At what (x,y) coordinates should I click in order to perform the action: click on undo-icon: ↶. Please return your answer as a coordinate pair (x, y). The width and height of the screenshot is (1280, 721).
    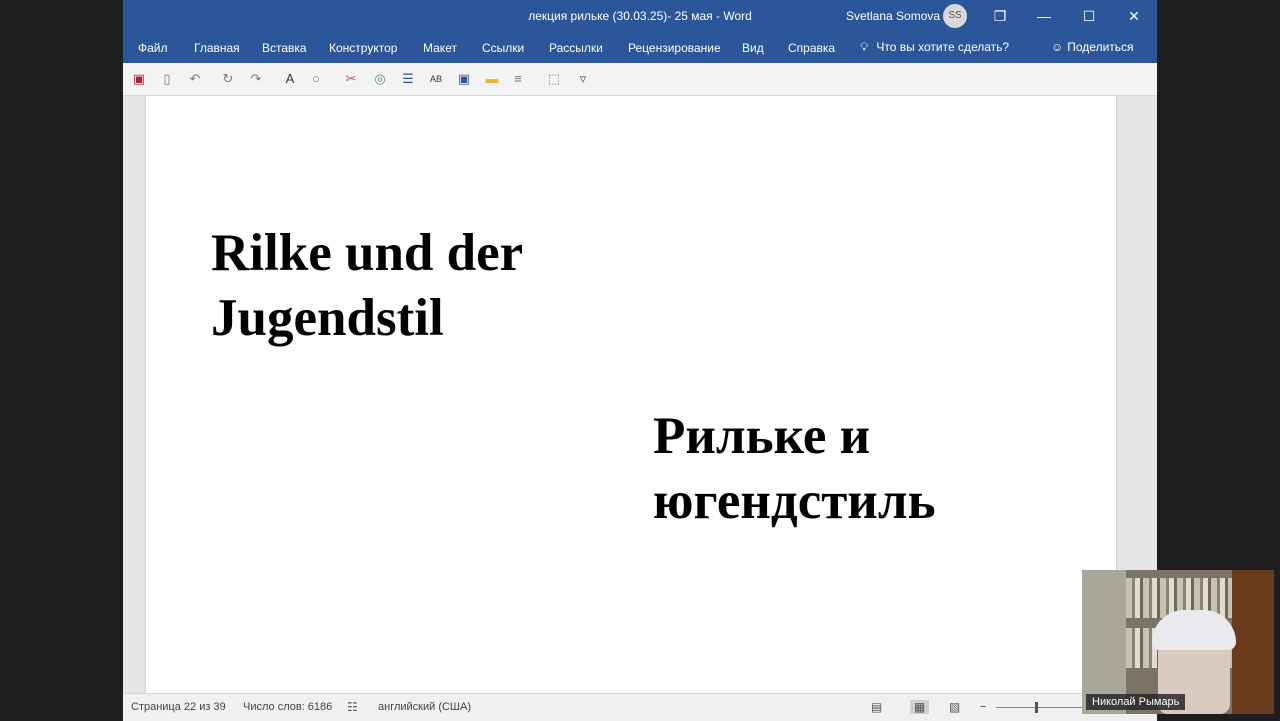
    Looking at the image, I should click on (195, 79).